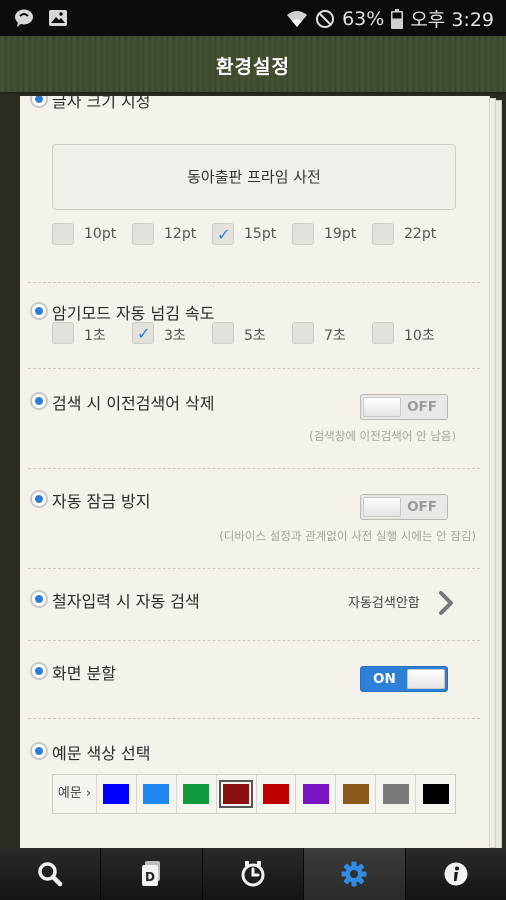  I want to click on color-palette: 예문 ›, so click(254, 794).